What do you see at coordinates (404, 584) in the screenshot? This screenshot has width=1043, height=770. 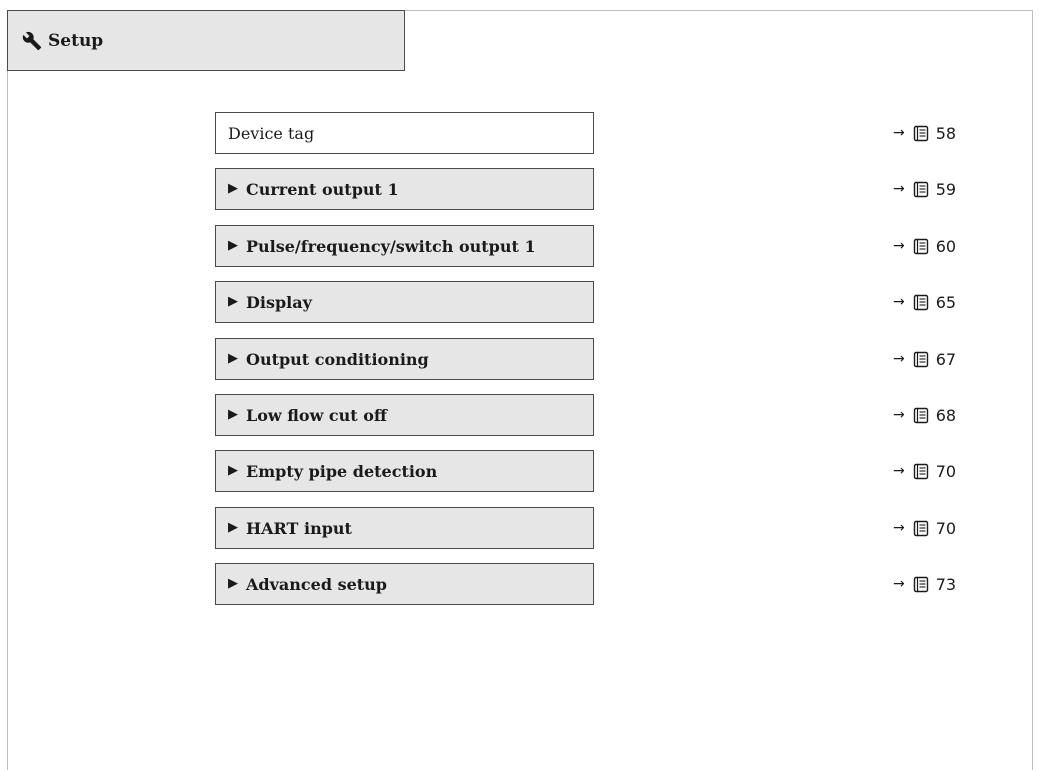 I see `submenu-advanced-setup: ▶ Advanced setup` at bounding box center [404, 584].